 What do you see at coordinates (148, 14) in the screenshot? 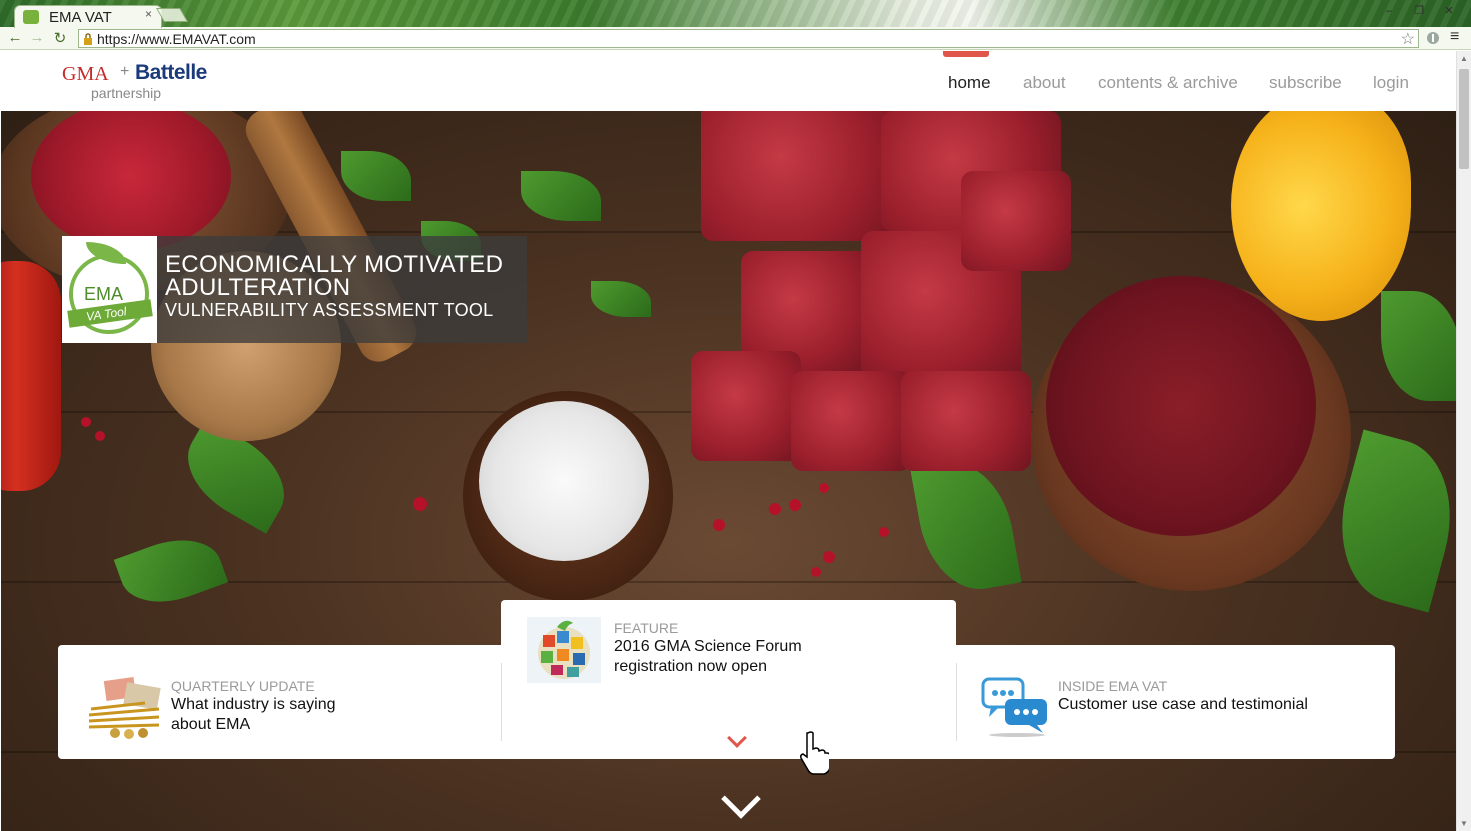
I see `tab-close-icon: ×` at bounding box center [148, 14].